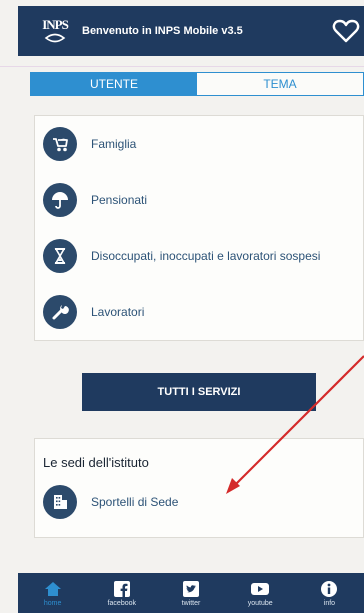 Image resolution: width=364 pixels, height=613 pixels. I want to click on nav-label: youtube, so click(260, 603).